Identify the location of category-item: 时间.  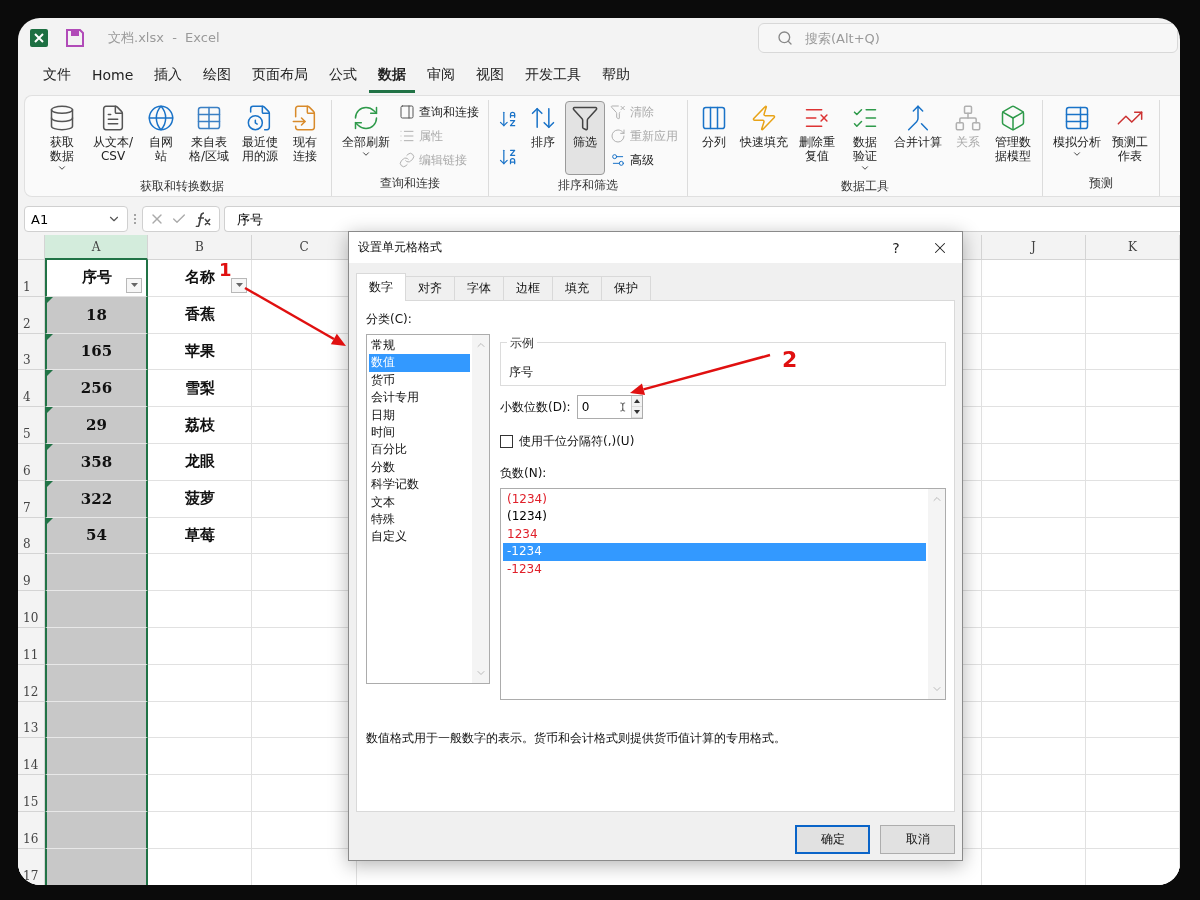
(419, 432).